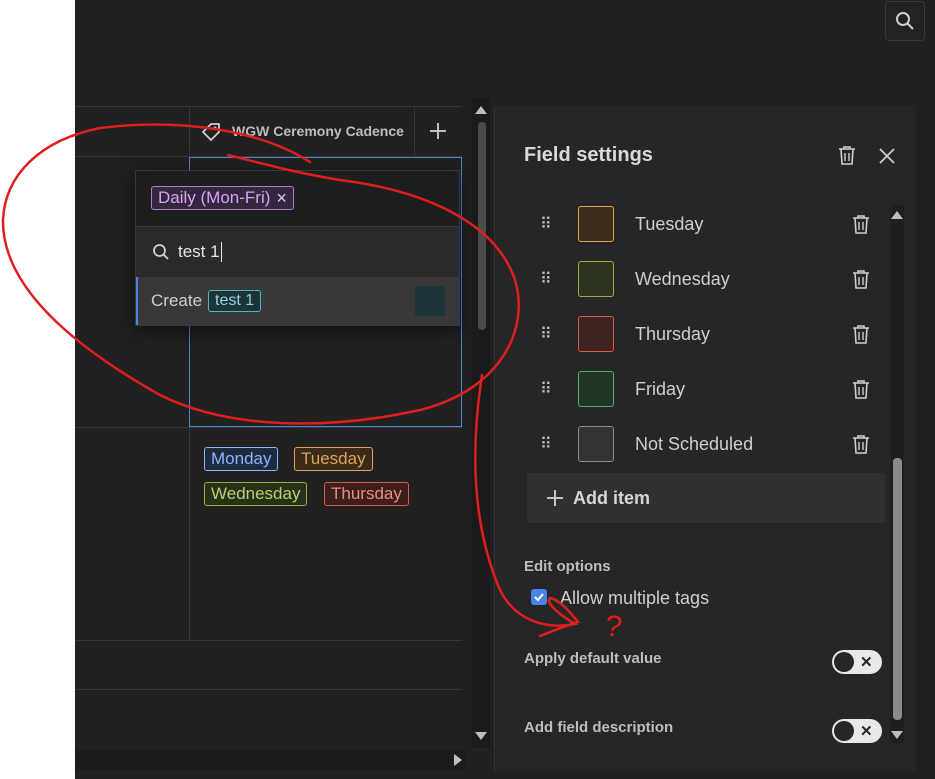  Describe the element at coordinates (235, 301) in the screenshot. I see `new-tag-preview: test 1` at that location.